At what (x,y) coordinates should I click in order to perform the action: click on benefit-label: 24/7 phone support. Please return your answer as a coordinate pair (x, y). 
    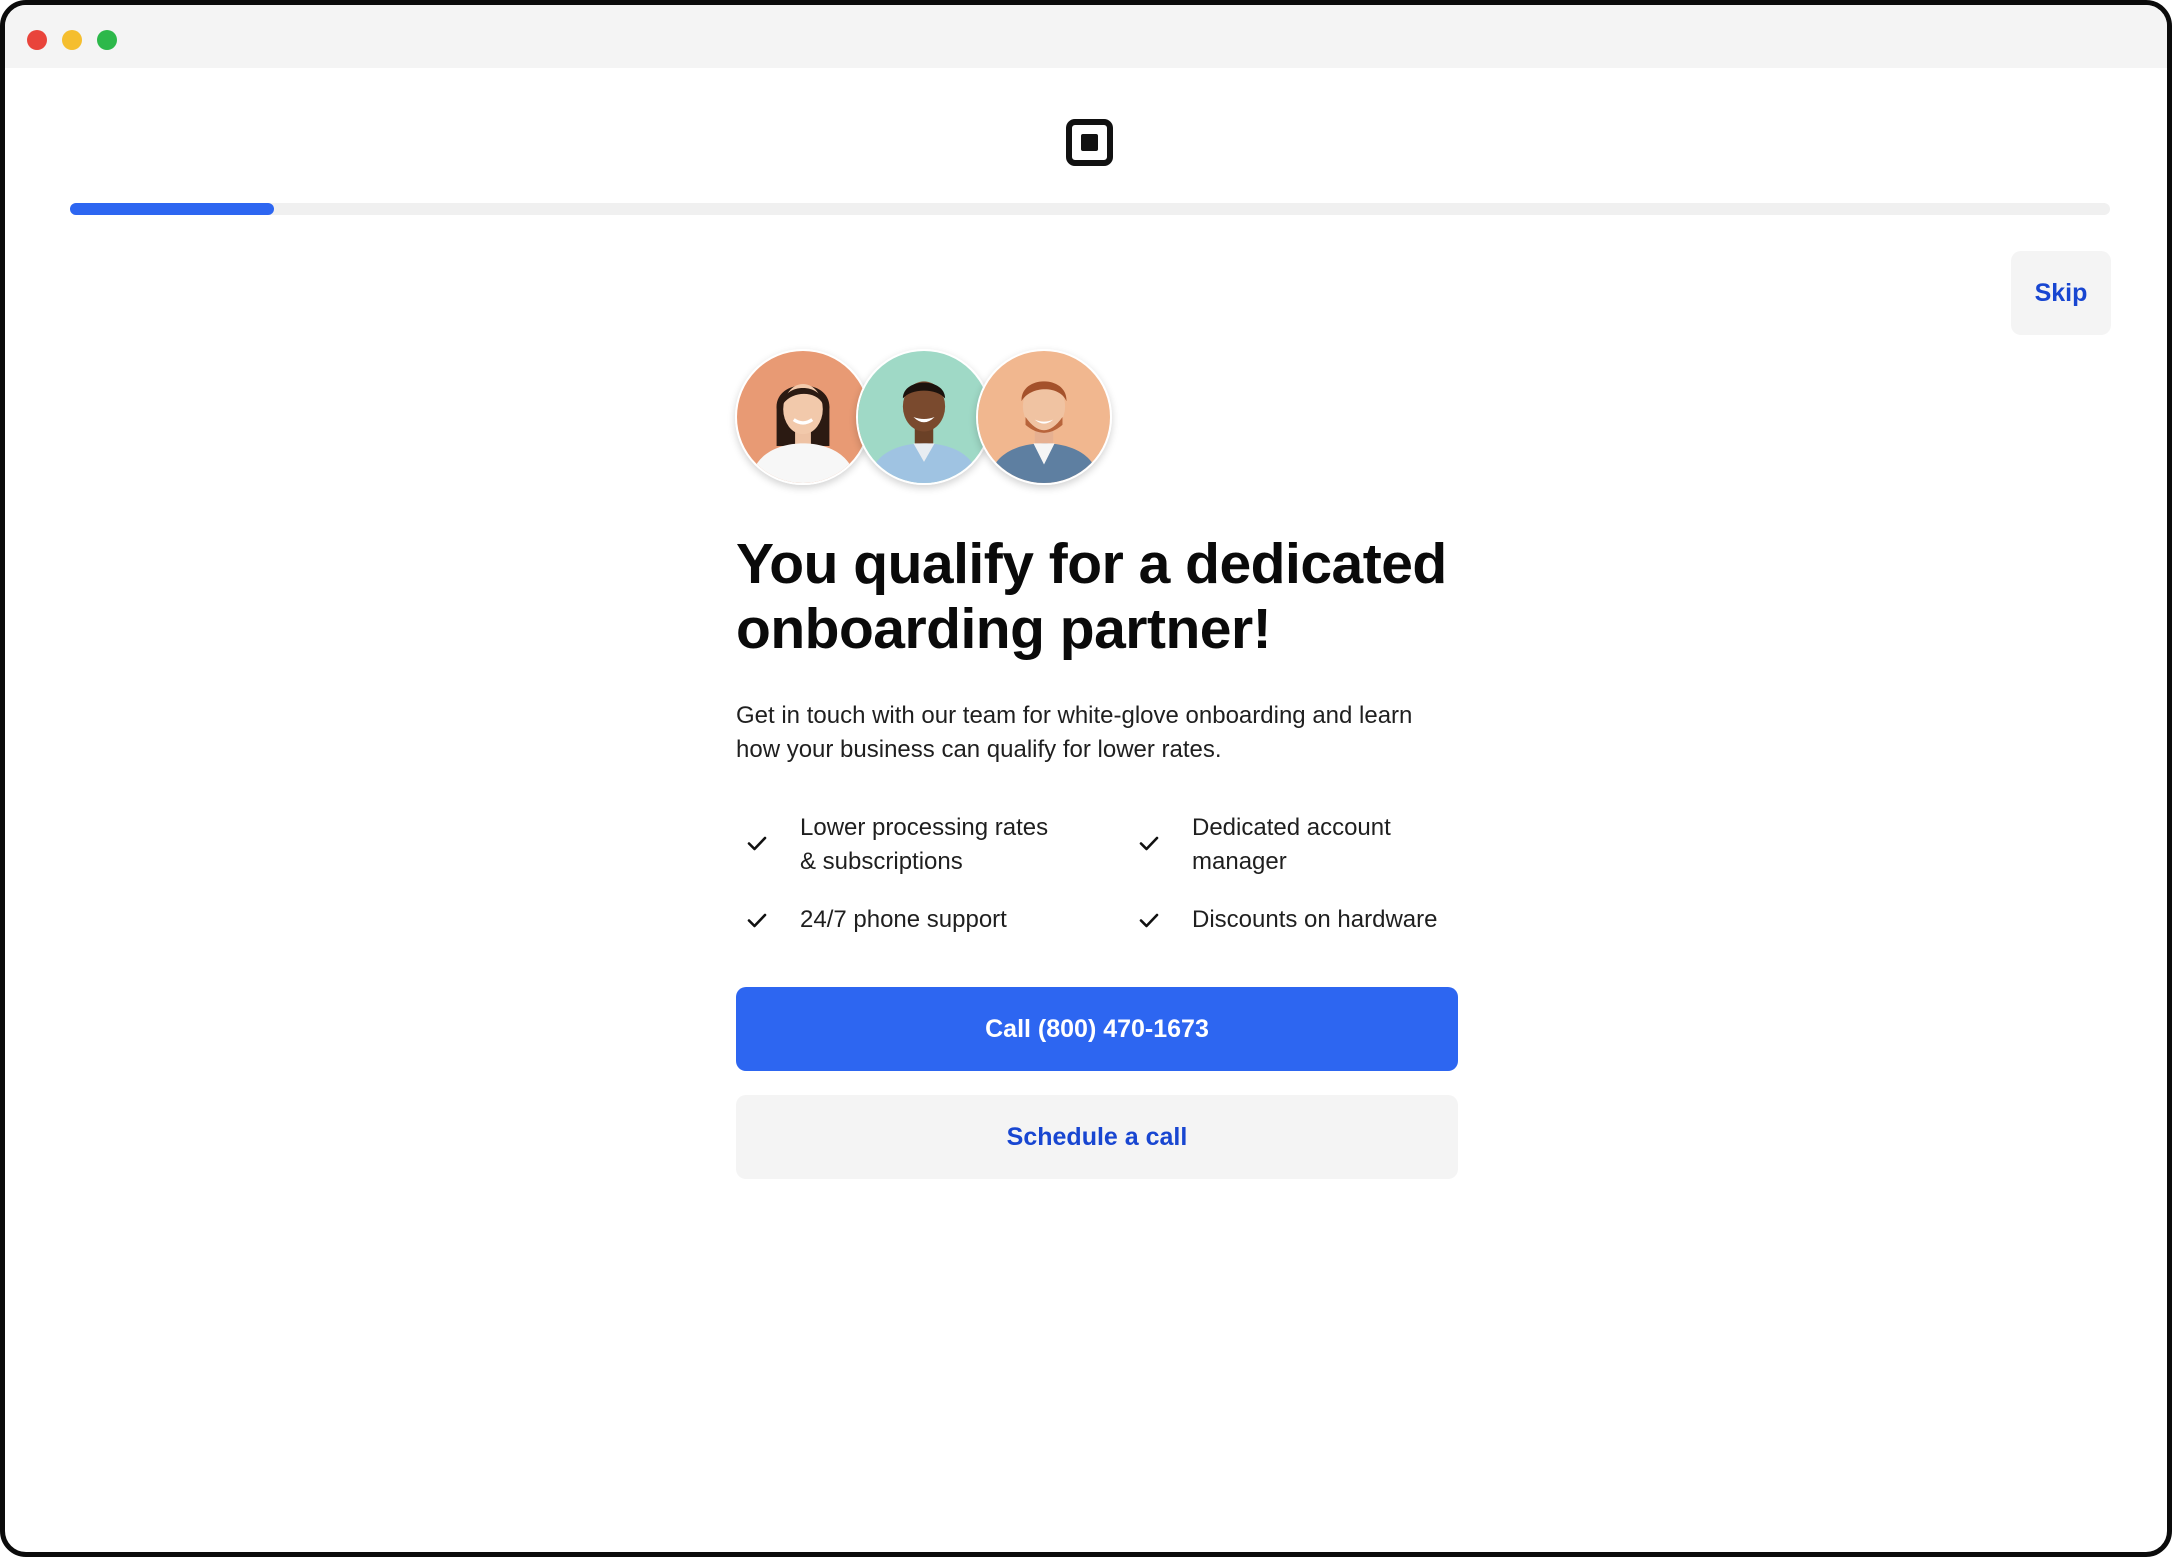
    Looking at the image, I should click on (903, 919).